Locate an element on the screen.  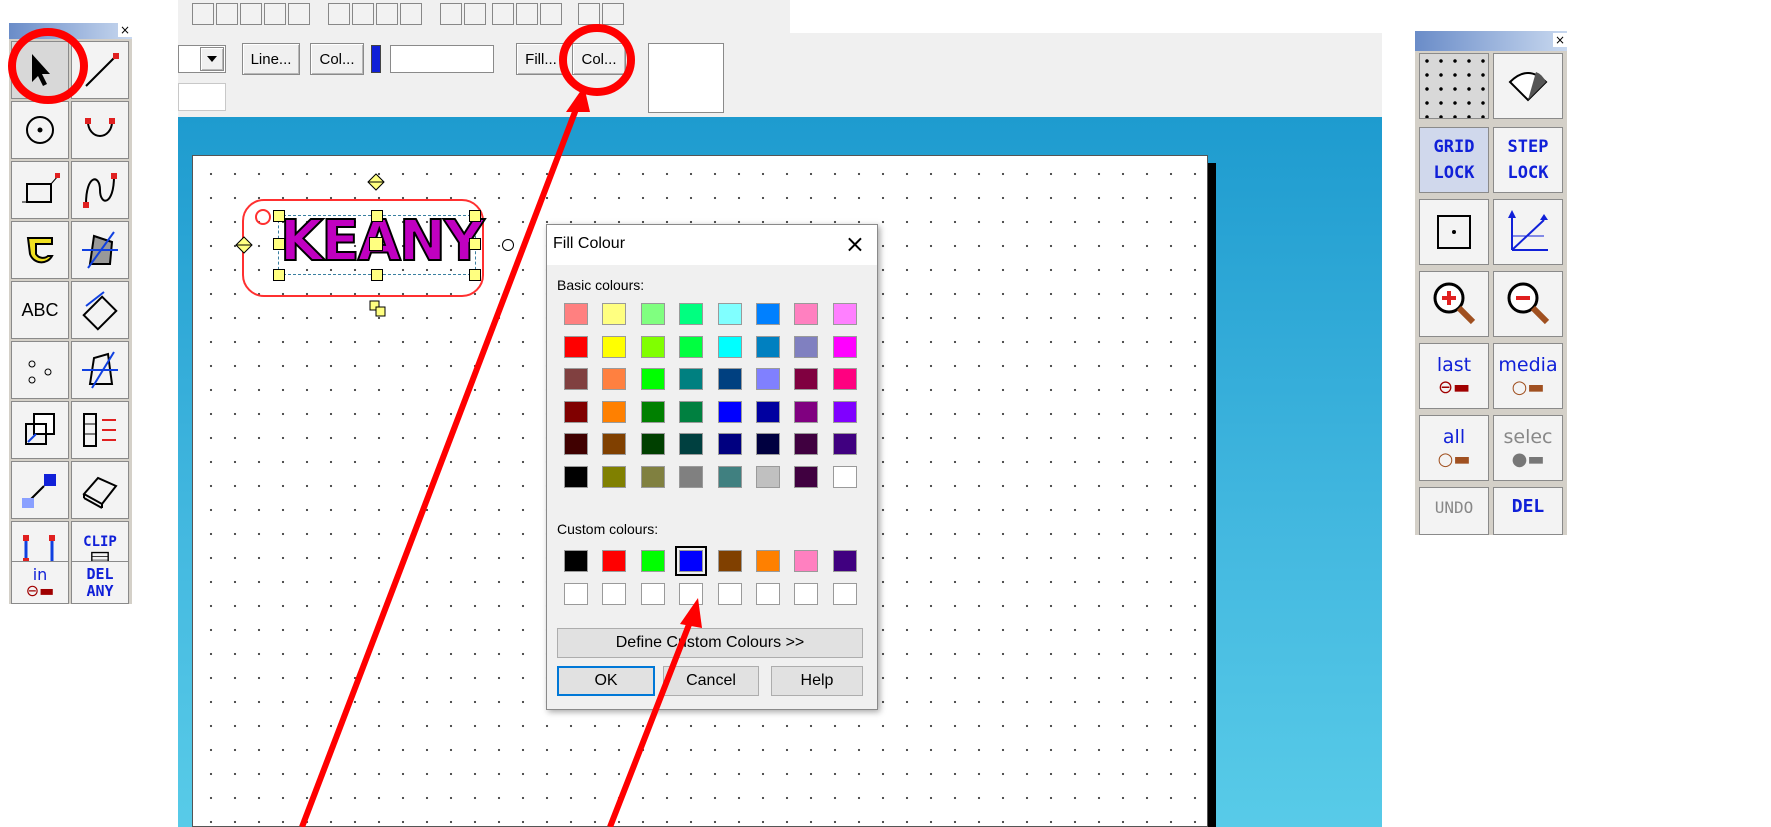
circle-tool is located at coordinates (40, 130).